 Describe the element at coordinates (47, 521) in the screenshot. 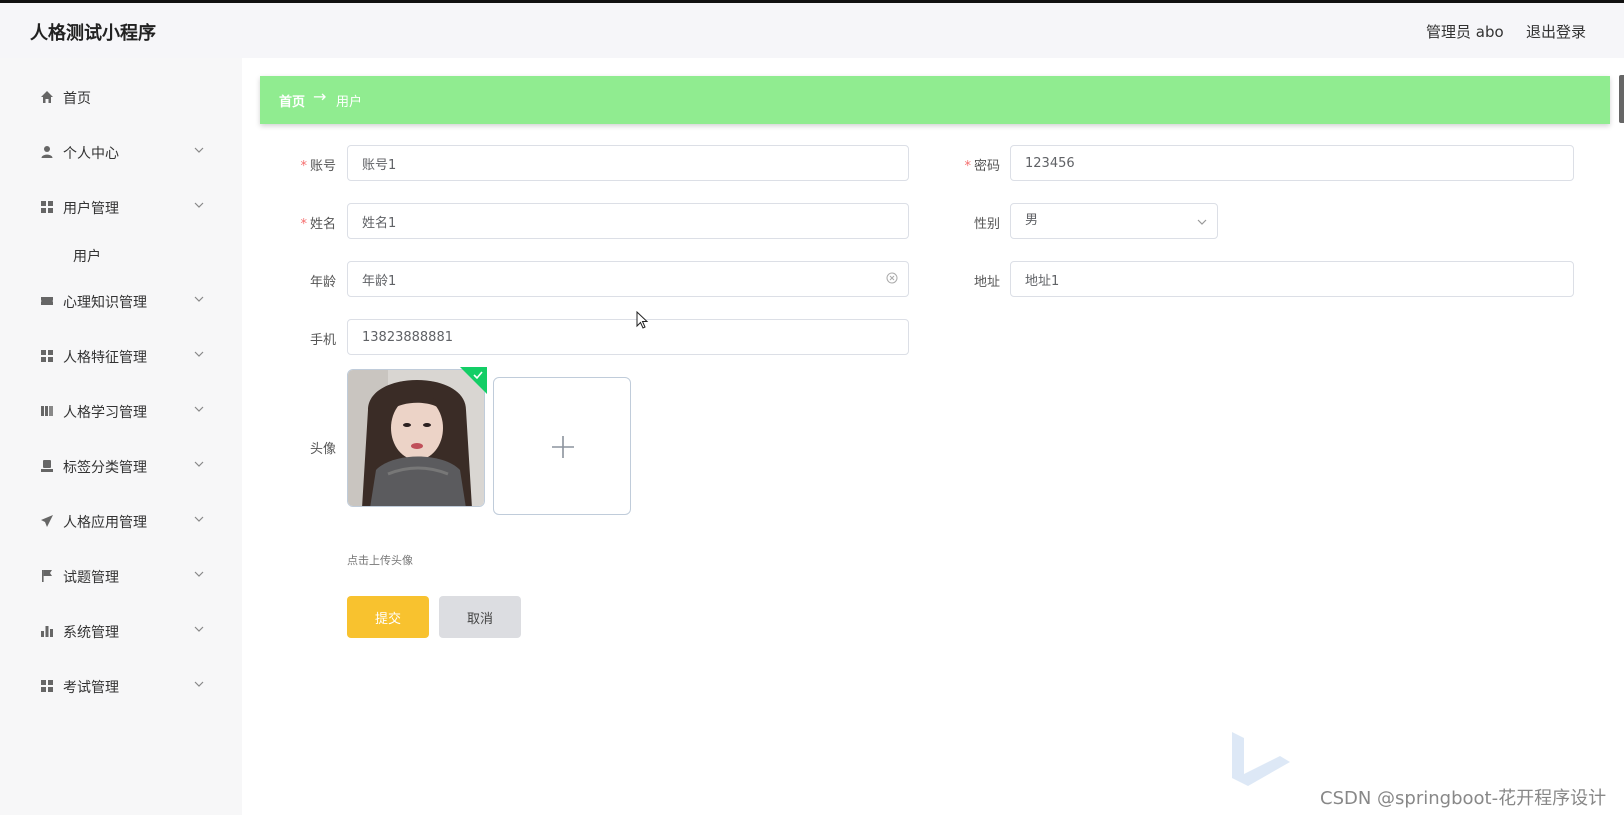

I see `send-icon` at that location.